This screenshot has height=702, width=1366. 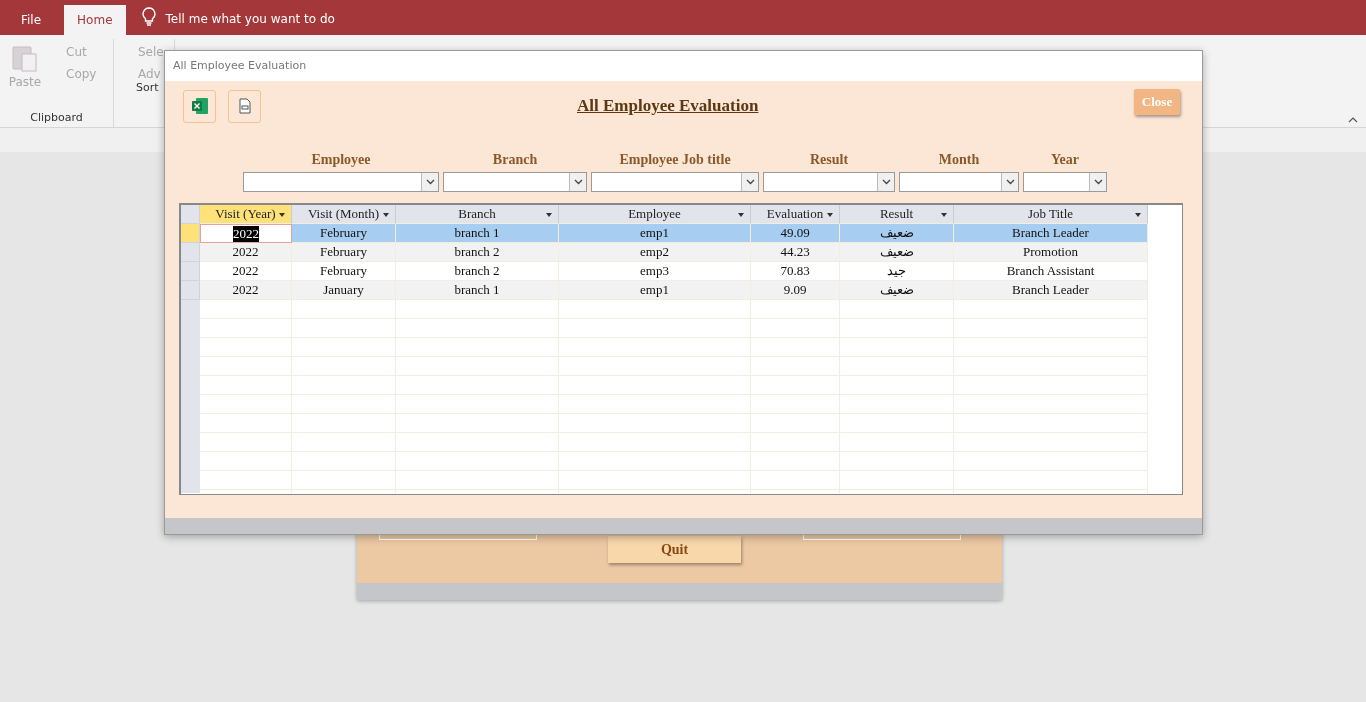 What do you see at coordinates (25, 58) in the screenshot?
I see `clipboard-icon` at bounding box center [25, 58].